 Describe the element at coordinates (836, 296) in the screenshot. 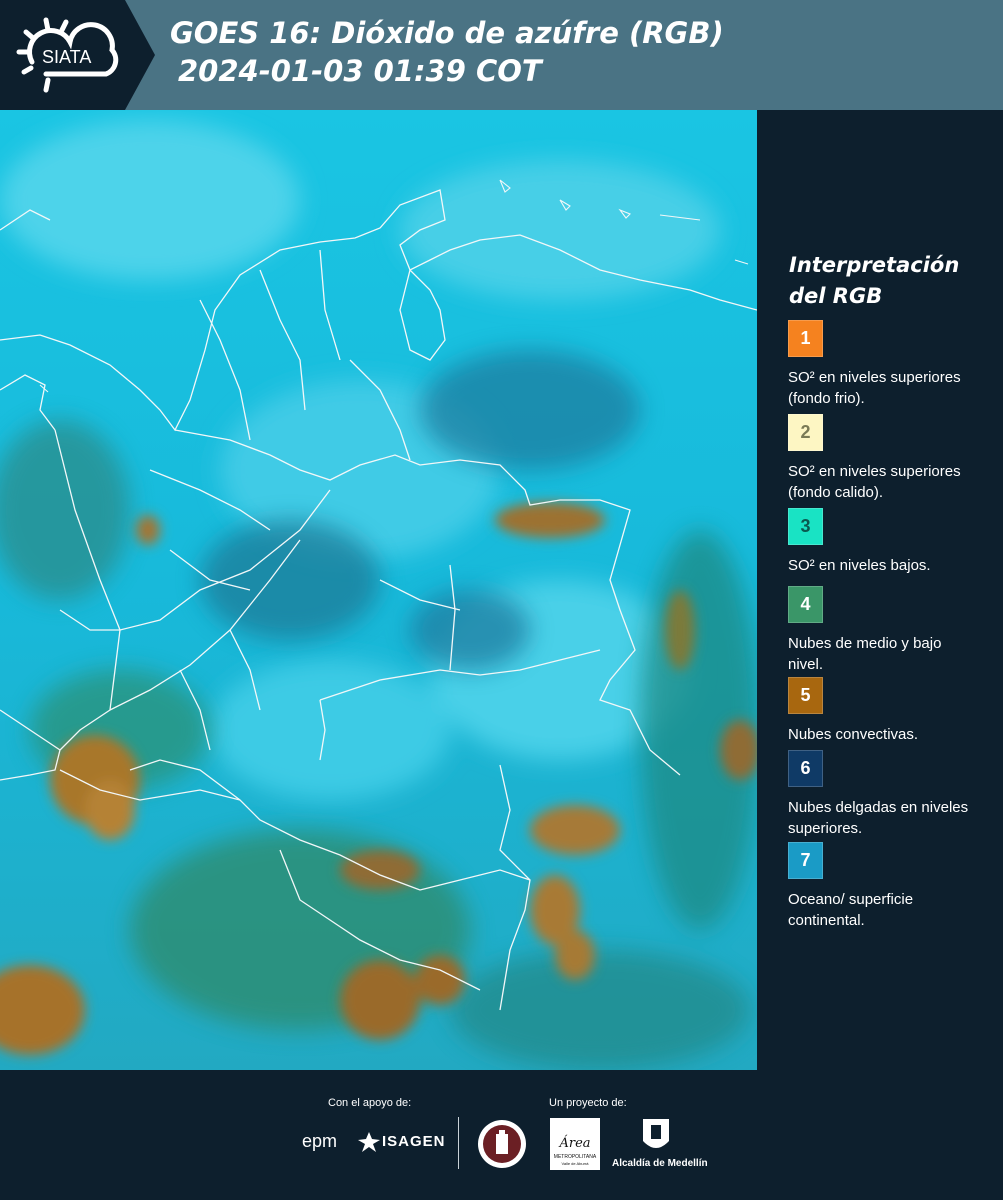

I see `legend-title-line2: del RGB` at that location.